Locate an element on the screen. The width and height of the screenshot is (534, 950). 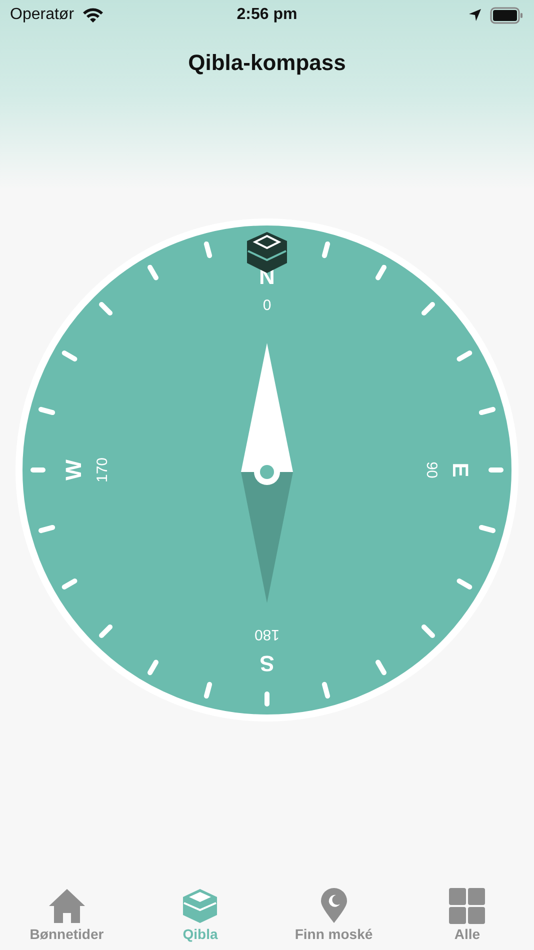
map-pin-icon is located at coordinates (334, 906).